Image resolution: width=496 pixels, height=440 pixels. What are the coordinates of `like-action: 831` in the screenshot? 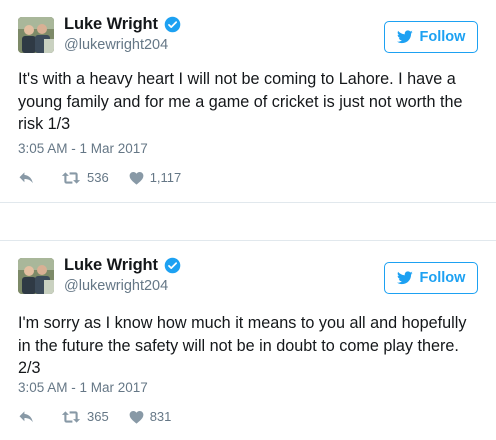 It's located at (150, 416).